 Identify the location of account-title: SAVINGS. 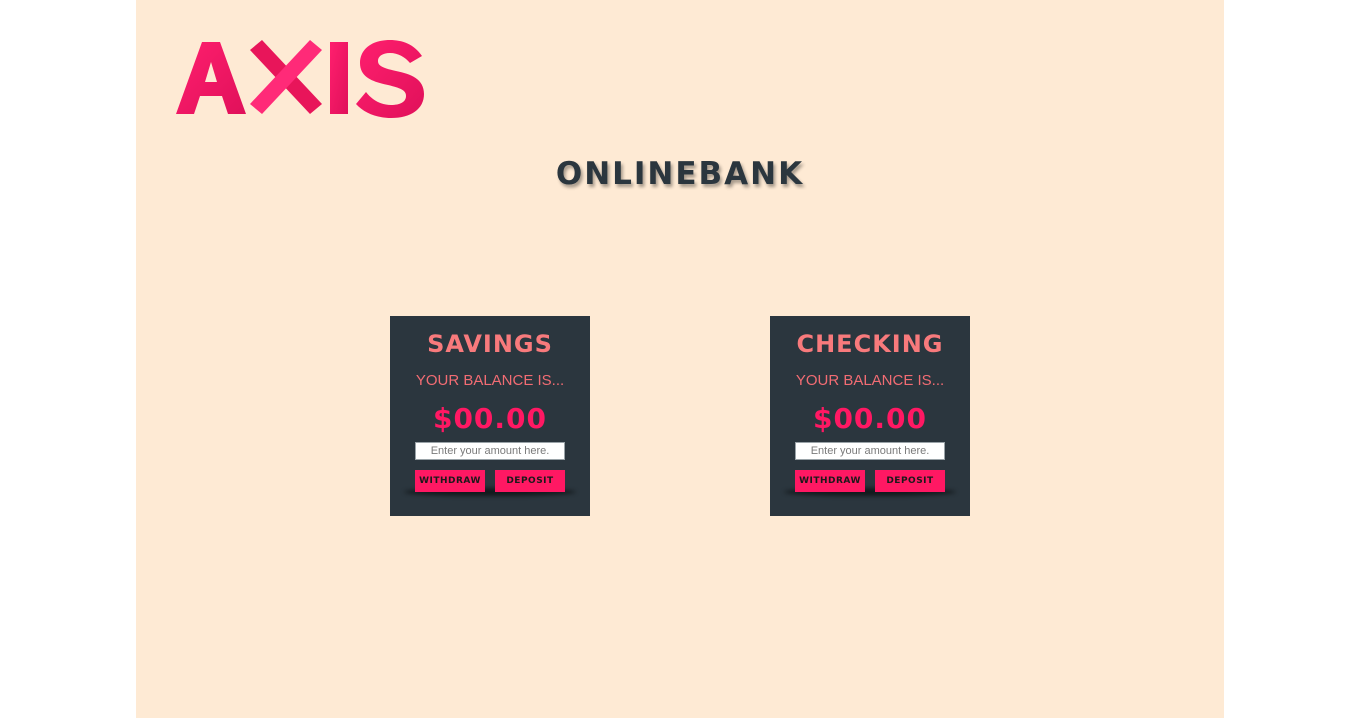
(490, 344).